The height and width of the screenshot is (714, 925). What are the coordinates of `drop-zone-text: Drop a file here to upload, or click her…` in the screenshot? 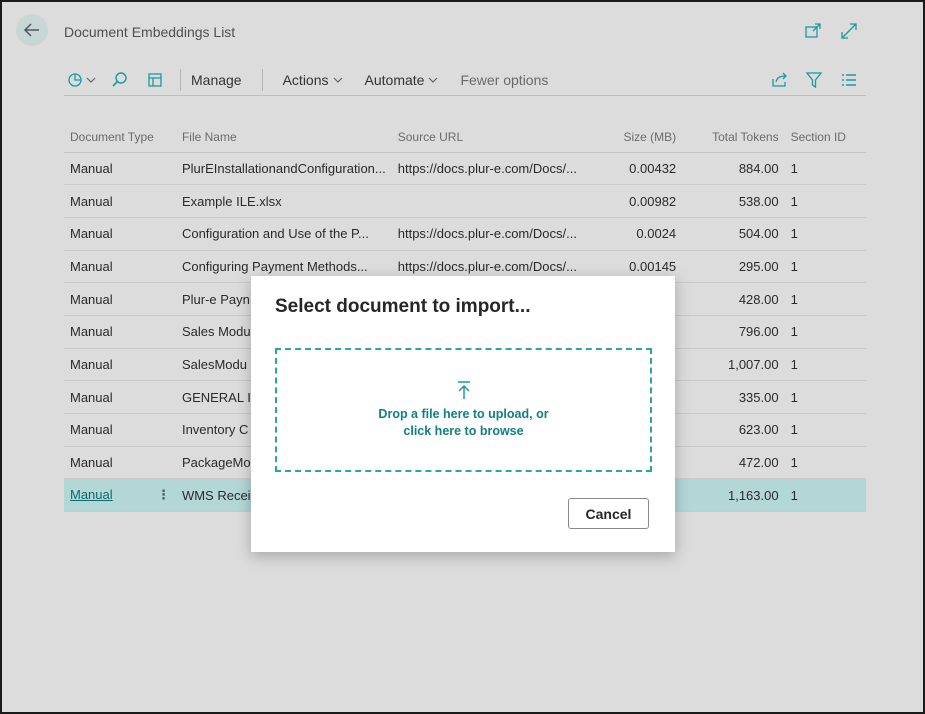 It's located at (463, 423).